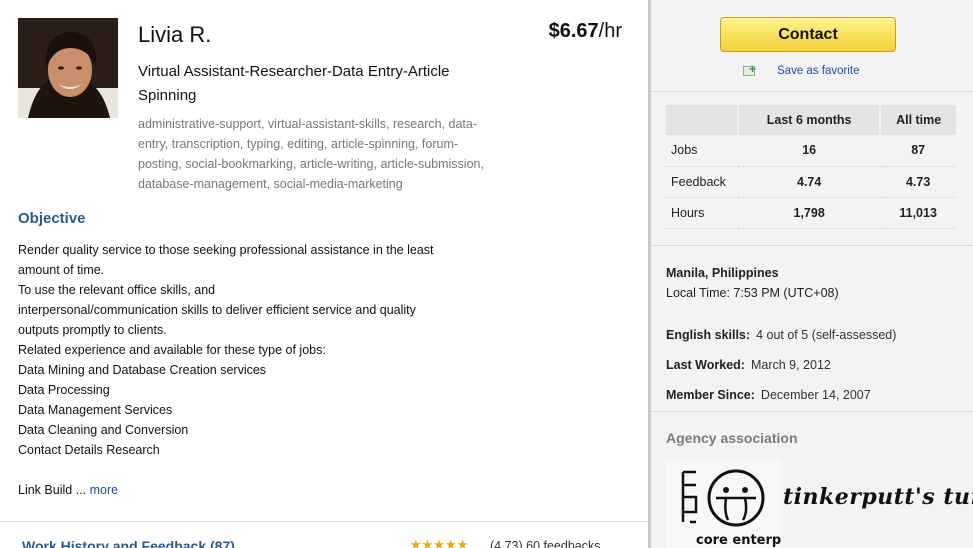 Image resolution: width=973 pixels, height=548 pixels. I want to click on objective-line: Data Management Services, so click(95, 410).